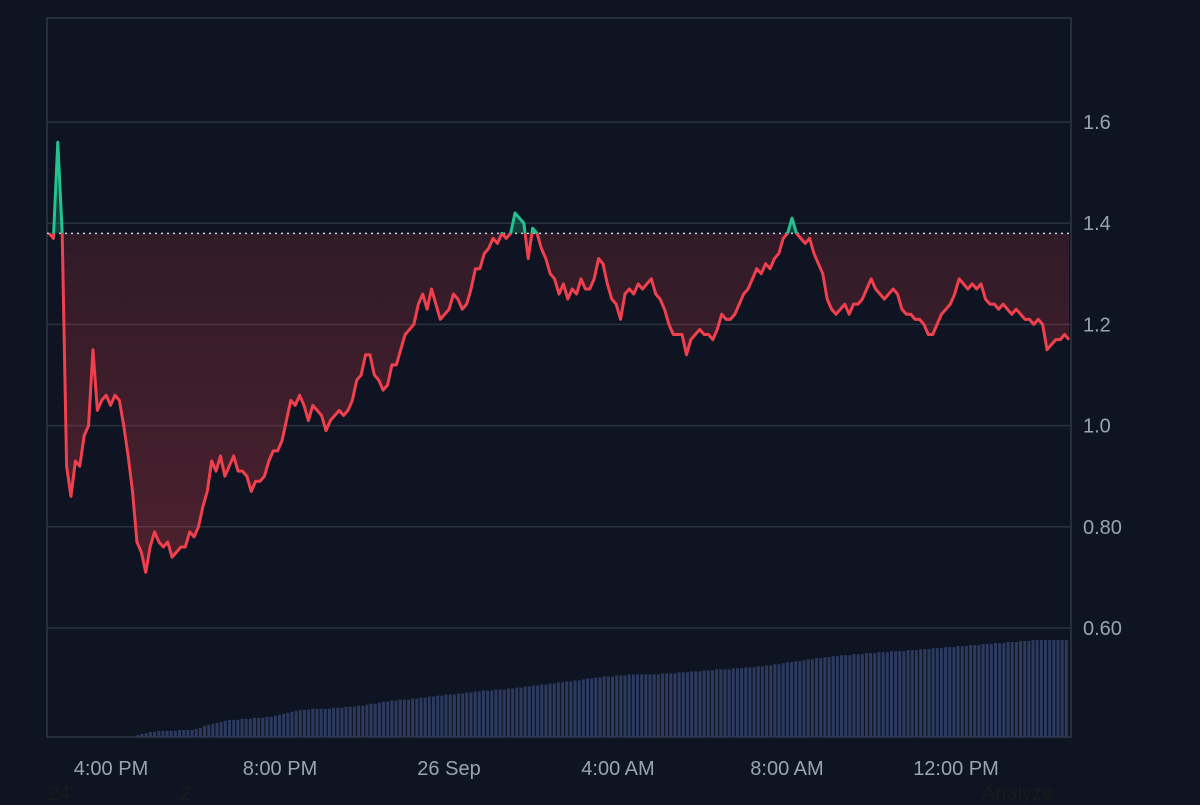  I want to click on x-tick-label: 4:00 PM, so click(111, 769).